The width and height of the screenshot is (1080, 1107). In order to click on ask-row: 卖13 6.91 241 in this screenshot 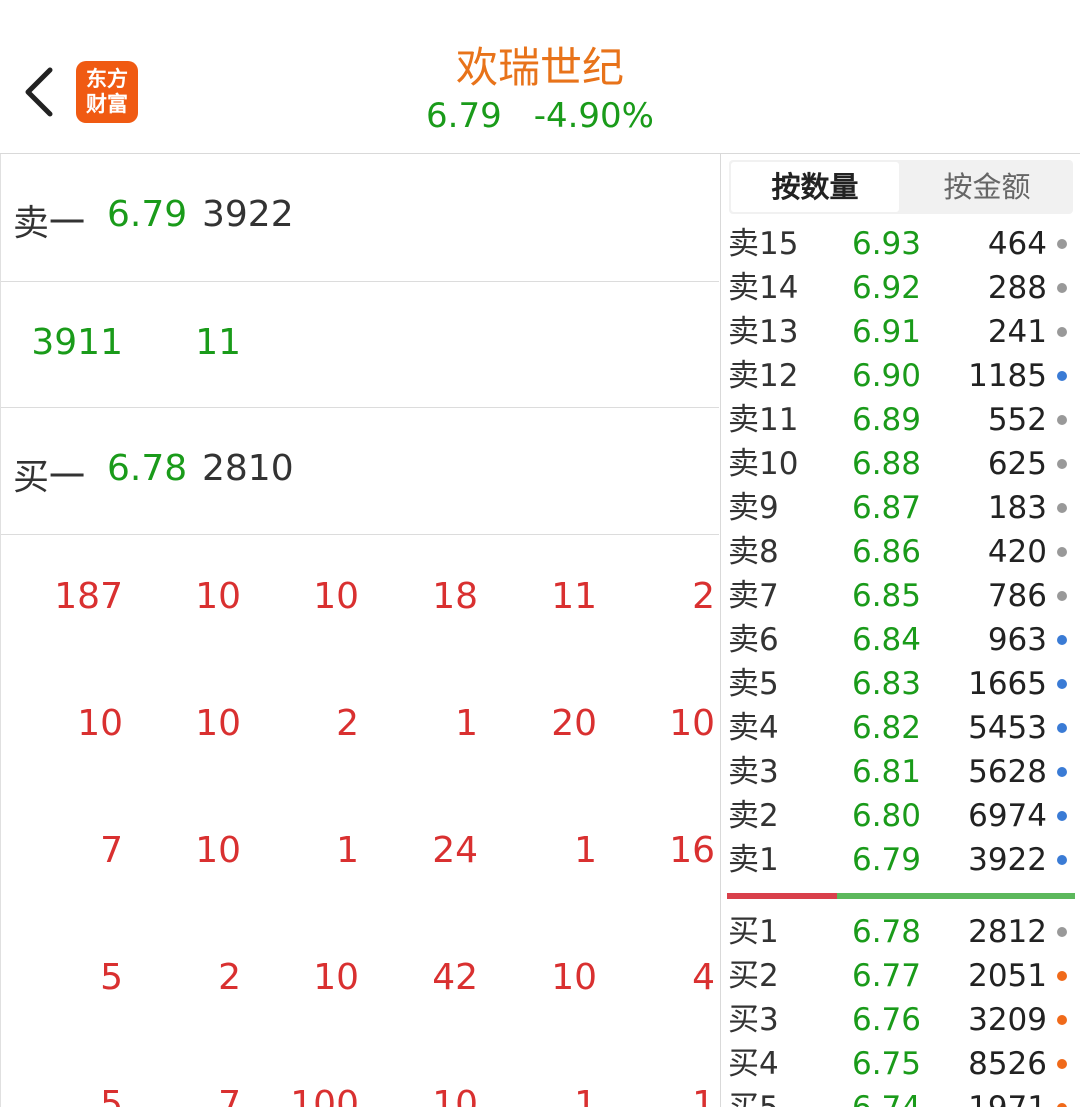, I will do `click(900, 332)`.